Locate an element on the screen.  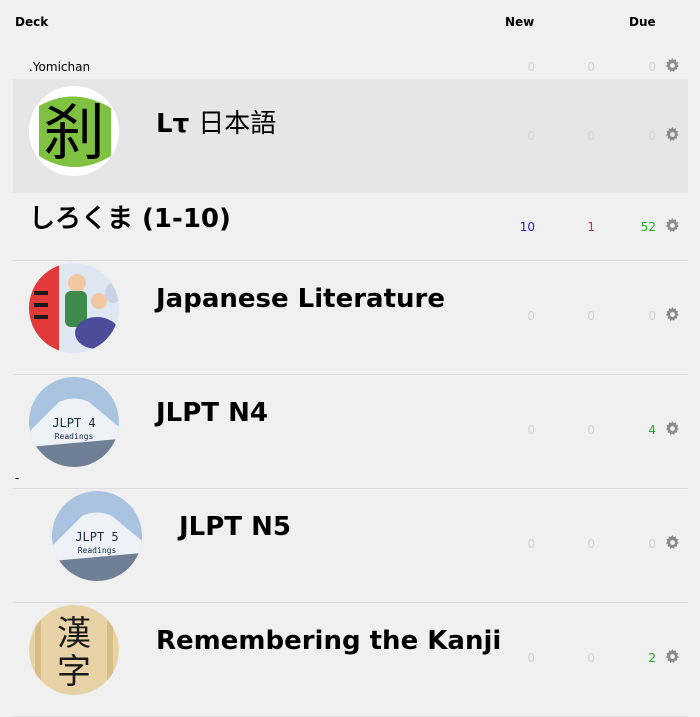
avatar-glyph-char: 漢 is located at coordinates (74, 634).